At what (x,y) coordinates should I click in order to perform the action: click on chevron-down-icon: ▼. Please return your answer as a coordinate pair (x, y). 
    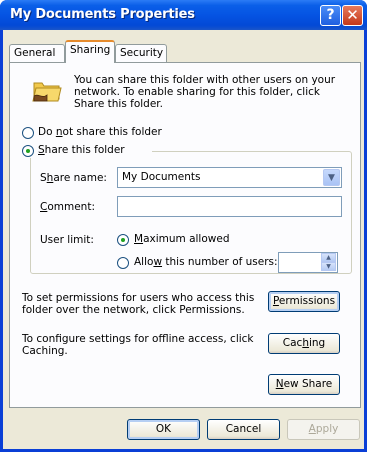
    Looking at the image, I should click on (331, 177).